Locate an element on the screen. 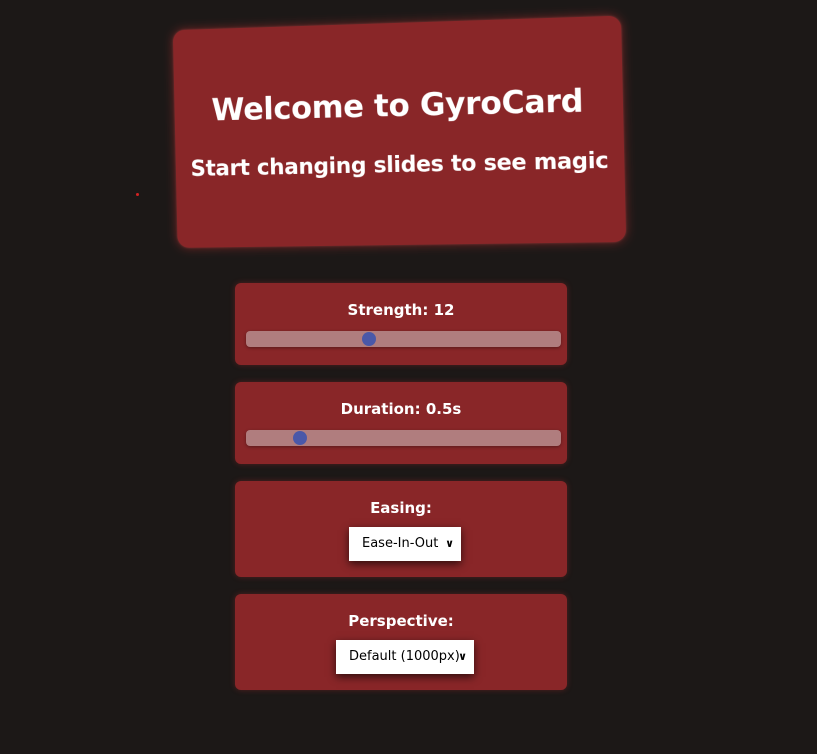  duration-control: Duration: 0.5s is located at coordinates (401, 423).